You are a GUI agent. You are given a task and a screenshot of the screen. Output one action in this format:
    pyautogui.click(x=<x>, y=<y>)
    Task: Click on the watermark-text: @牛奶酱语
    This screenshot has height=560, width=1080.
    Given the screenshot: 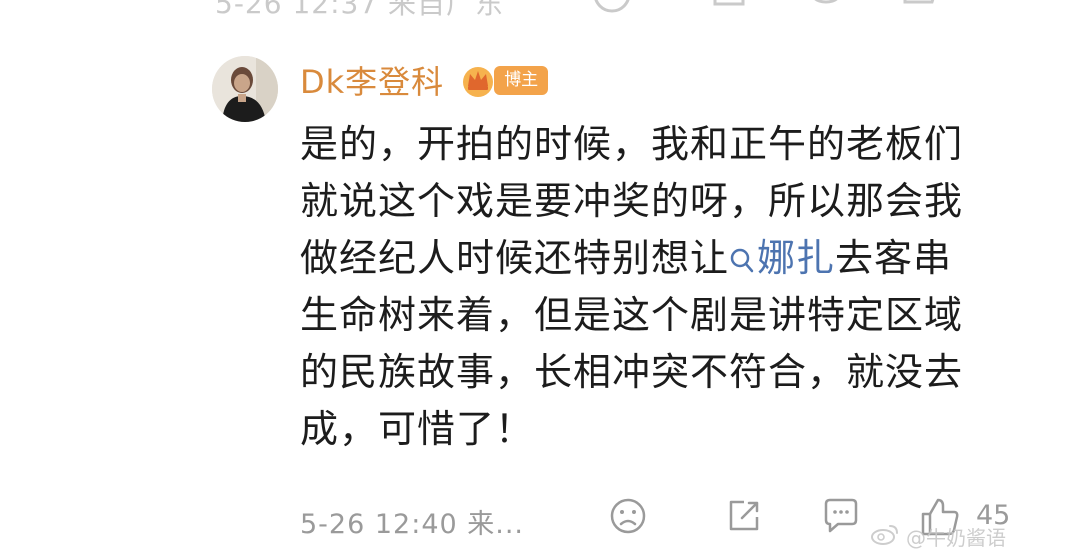 What is the action you would take?
    pyautogui.click(x=956, y=538)
    